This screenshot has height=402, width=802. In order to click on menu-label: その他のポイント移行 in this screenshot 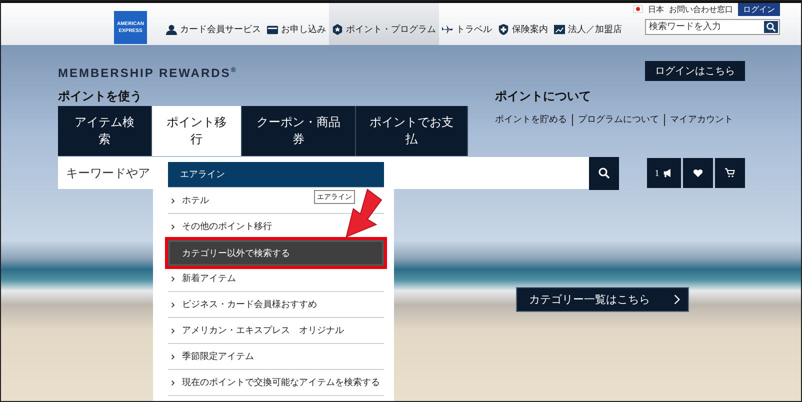, I will do `click(227, 226)`.